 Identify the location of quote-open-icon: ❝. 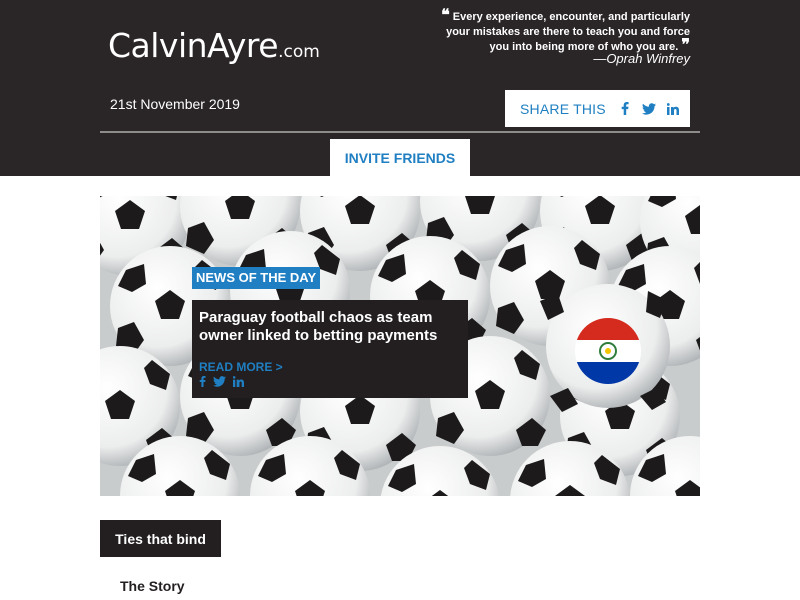
(445, 14).